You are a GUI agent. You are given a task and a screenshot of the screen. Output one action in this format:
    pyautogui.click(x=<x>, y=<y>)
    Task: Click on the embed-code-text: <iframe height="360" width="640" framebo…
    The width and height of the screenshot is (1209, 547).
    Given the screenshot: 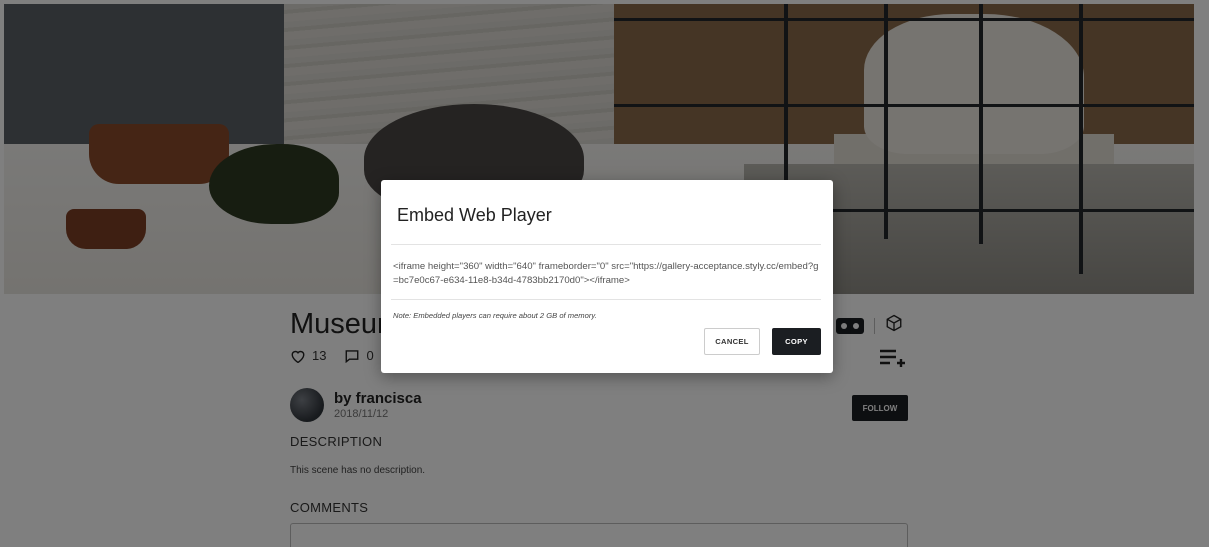 What is the action you would take?
    pyautogui.click(x=607, y=274)
    